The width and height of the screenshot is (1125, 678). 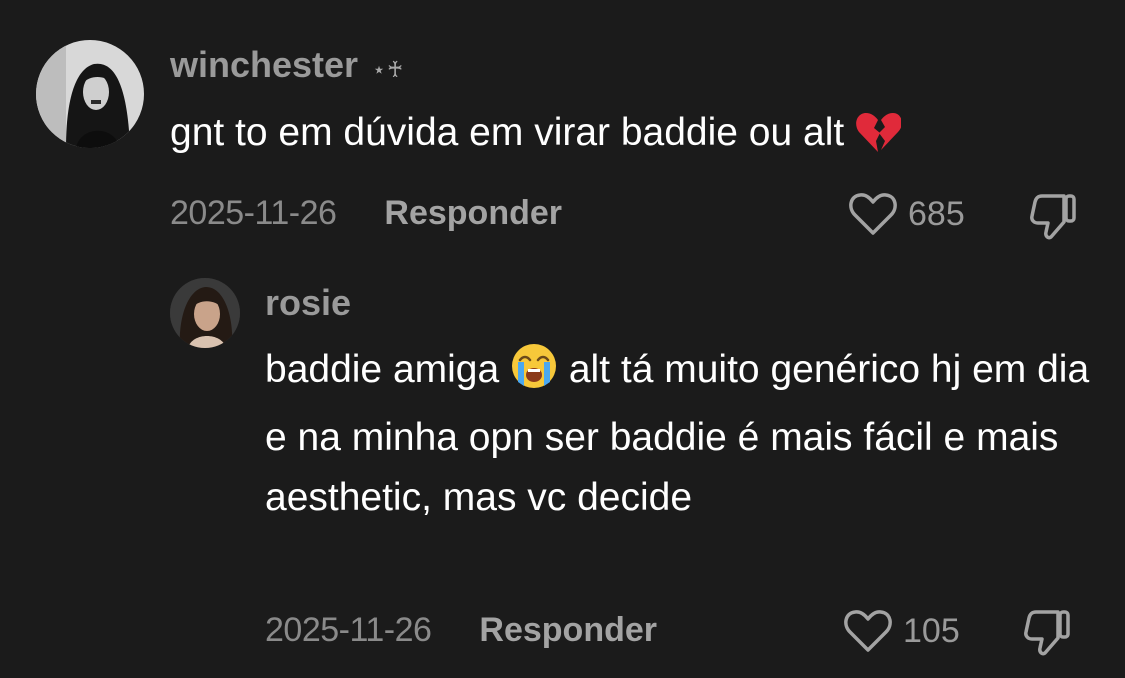 I want to click on like-count: 685, so click(x=936, y=213).